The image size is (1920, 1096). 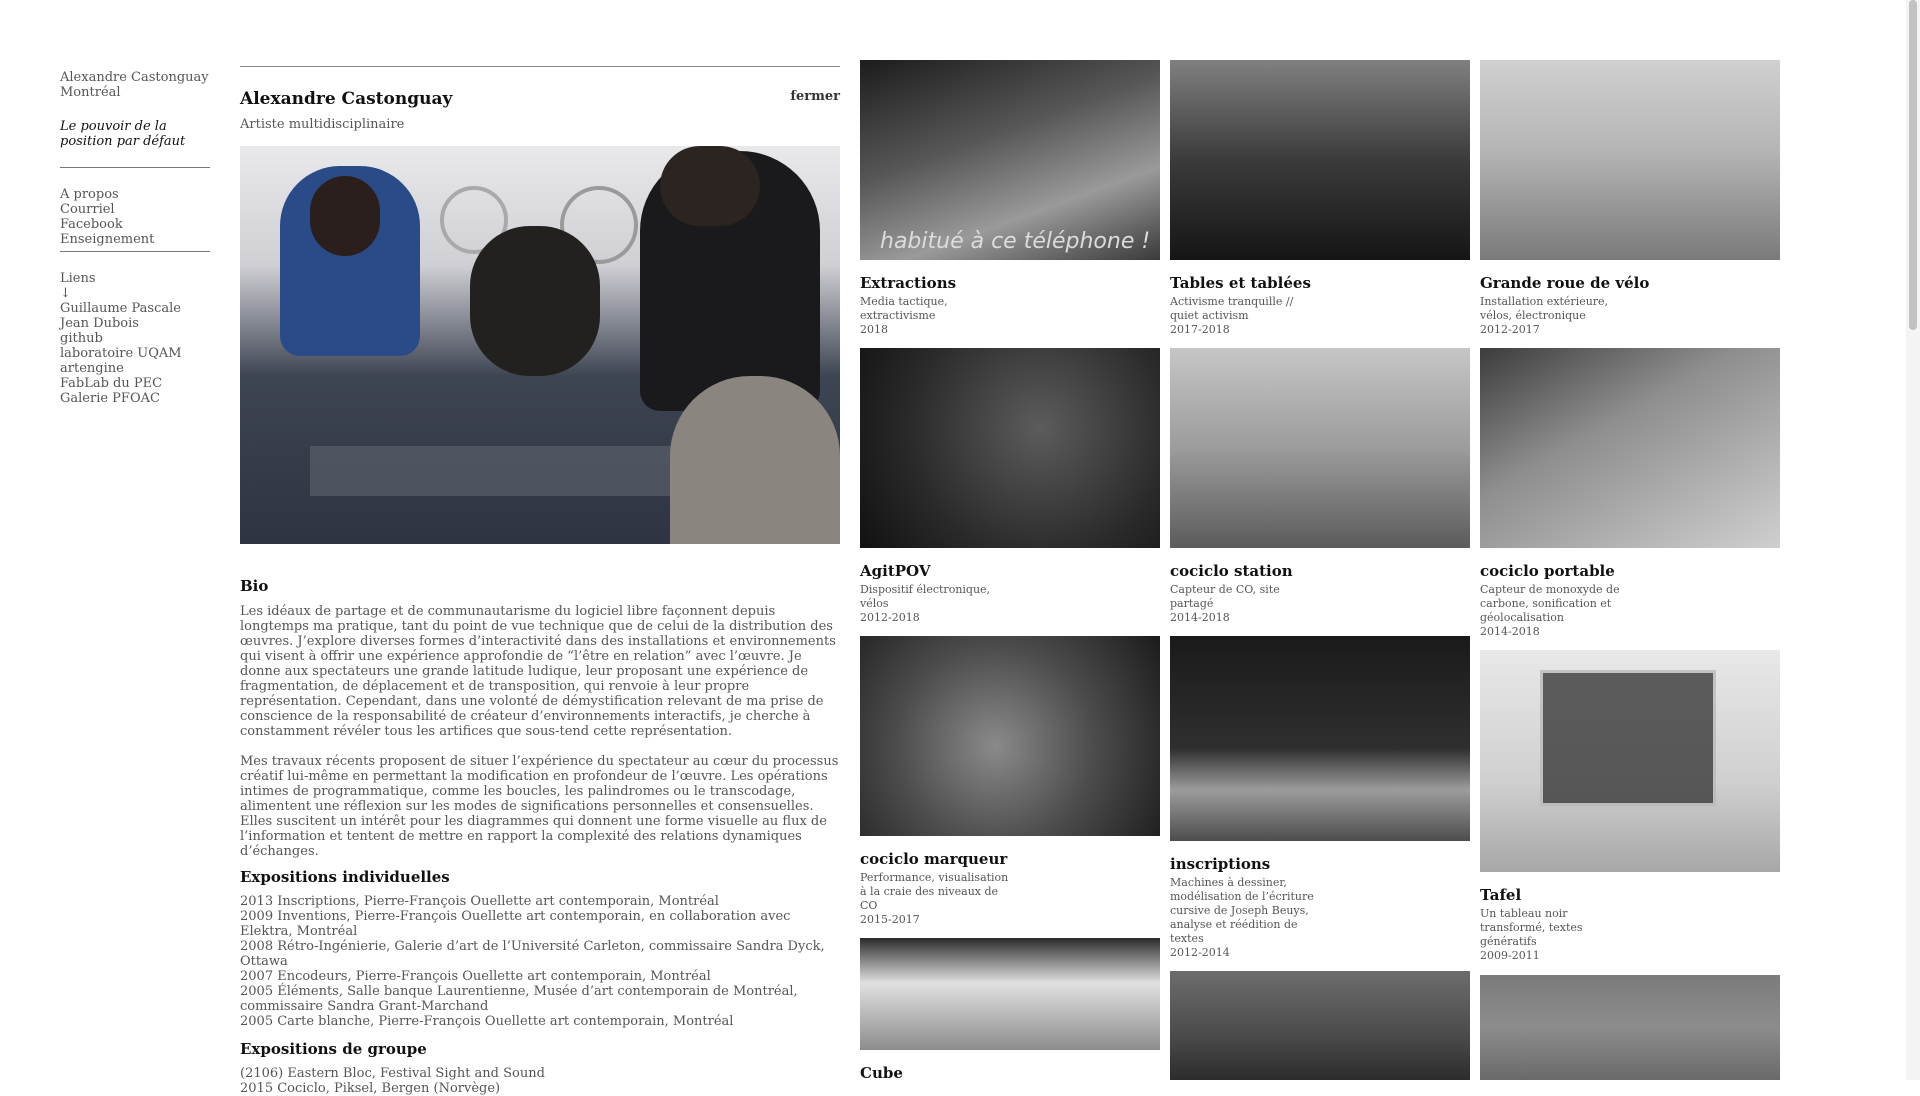 I want to click on project-description: Media tactique, extractivisme 2018, so click(x=935, y=316).